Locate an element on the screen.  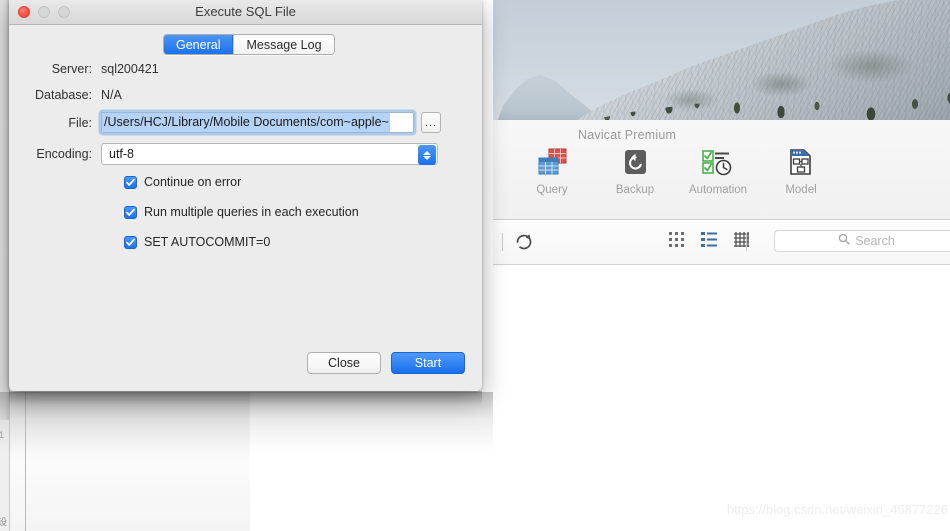
tab-general: General is located at coordinates (199, 44).